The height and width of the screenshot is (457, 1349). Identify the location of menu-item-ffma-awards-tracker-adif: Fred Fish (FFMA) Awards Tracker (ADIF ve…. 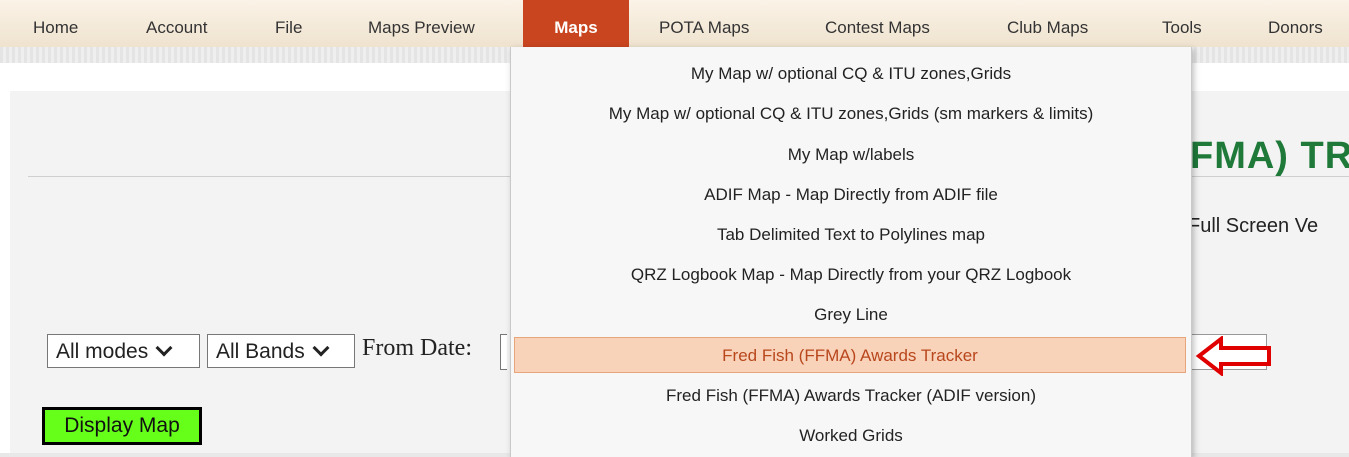
(851, 396).